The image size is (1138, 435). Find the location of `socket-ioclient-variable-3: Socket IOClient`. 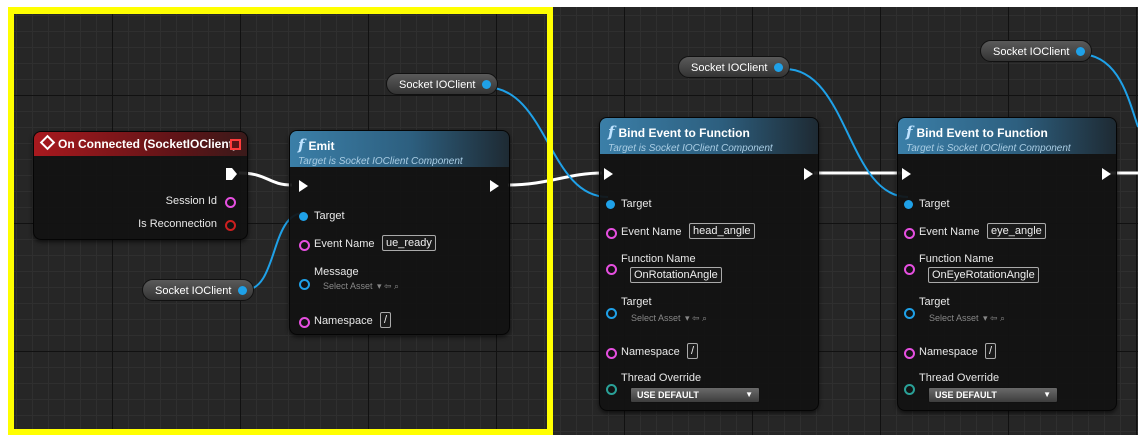

socket-ioclient-variable-3: Socket IOClient is located at coordinates (734, 67).